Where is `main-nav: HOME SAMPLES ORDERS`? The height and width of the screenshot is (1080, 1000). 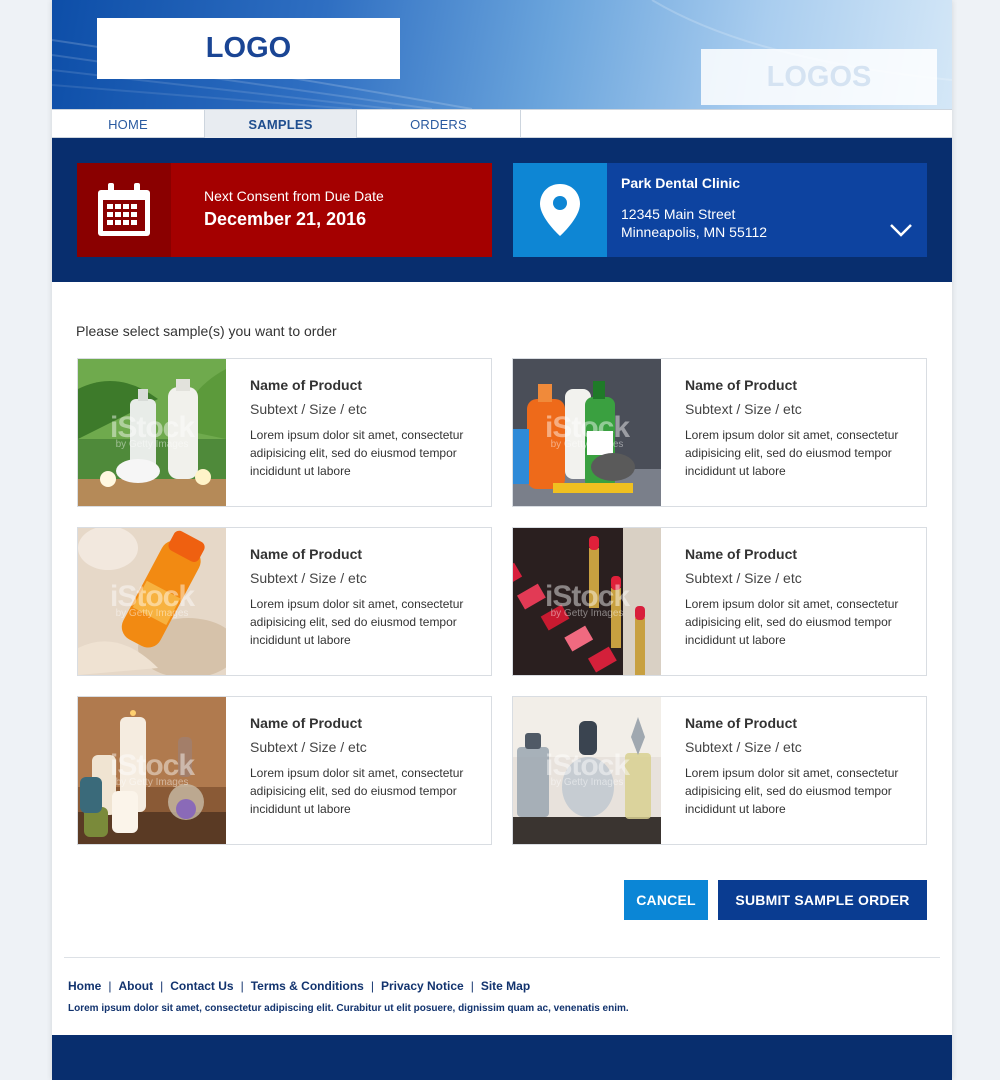 main-nav: HOME SAMPLES ORDERS is located at coordinates (502, 123).